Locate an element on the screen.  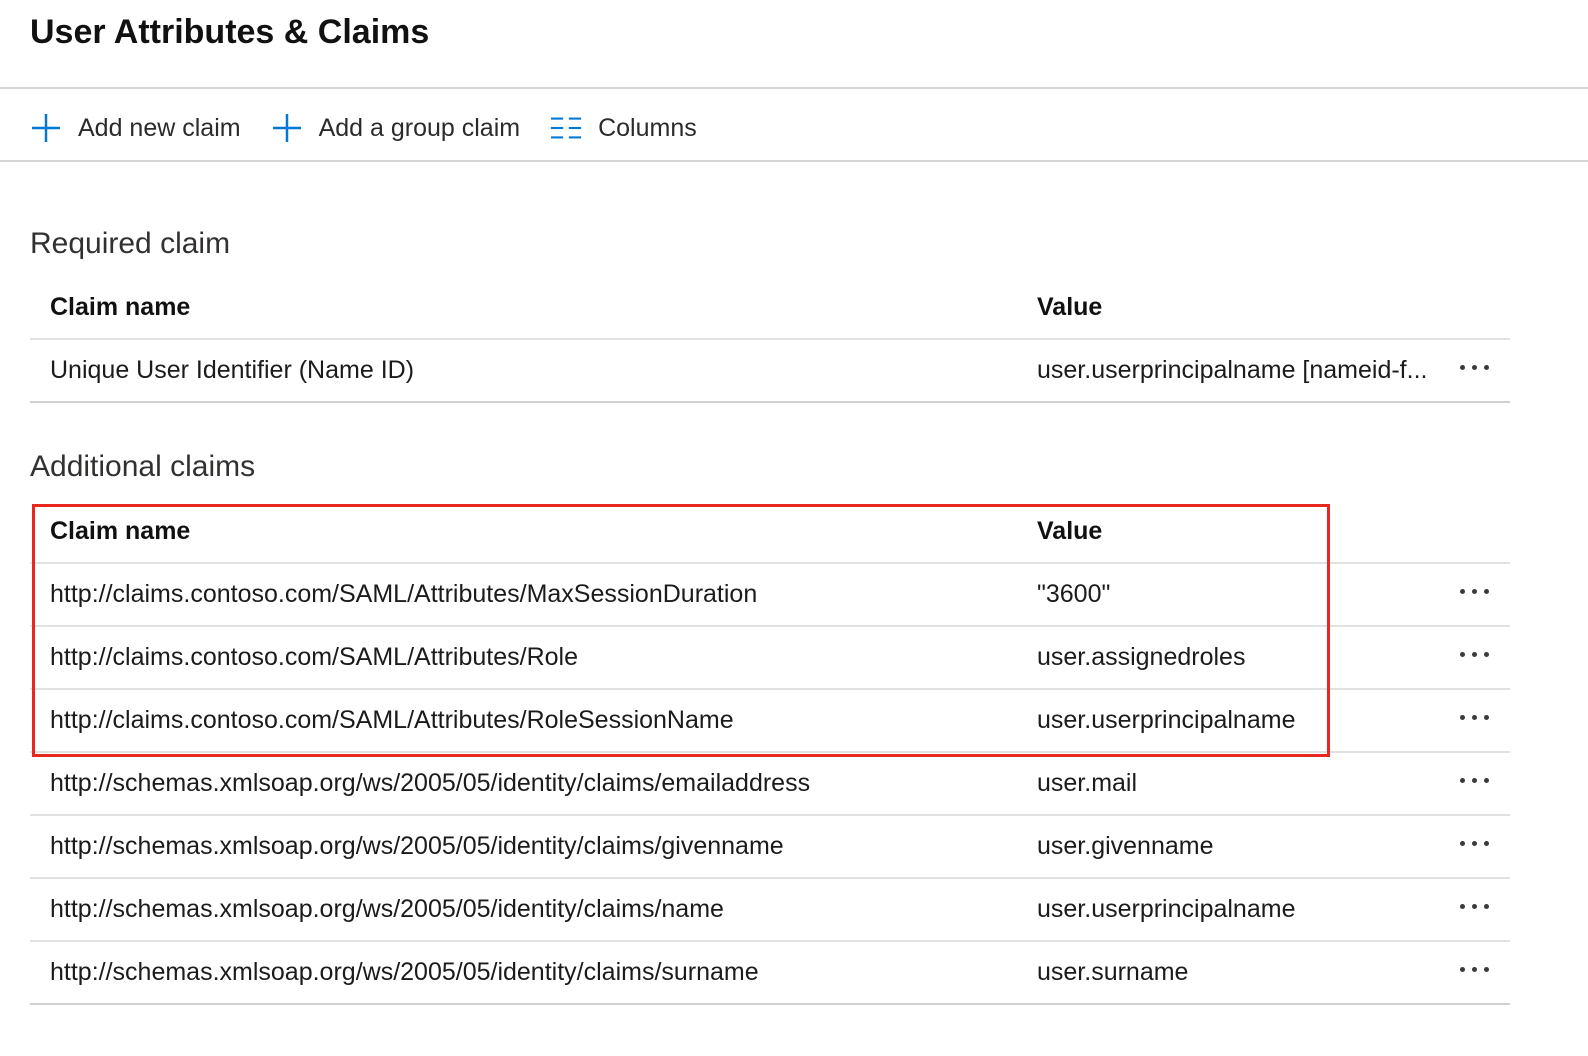
claim-value-cell: user.surname is located at coordinates (1113, 972).